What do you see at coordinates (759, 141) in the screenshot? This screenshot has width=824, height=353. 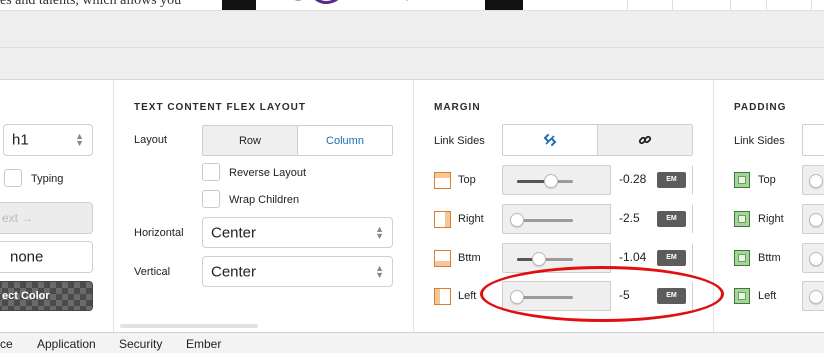 I see `padding-link-sides-label: Link Sides` at bounding box center [759, 141].